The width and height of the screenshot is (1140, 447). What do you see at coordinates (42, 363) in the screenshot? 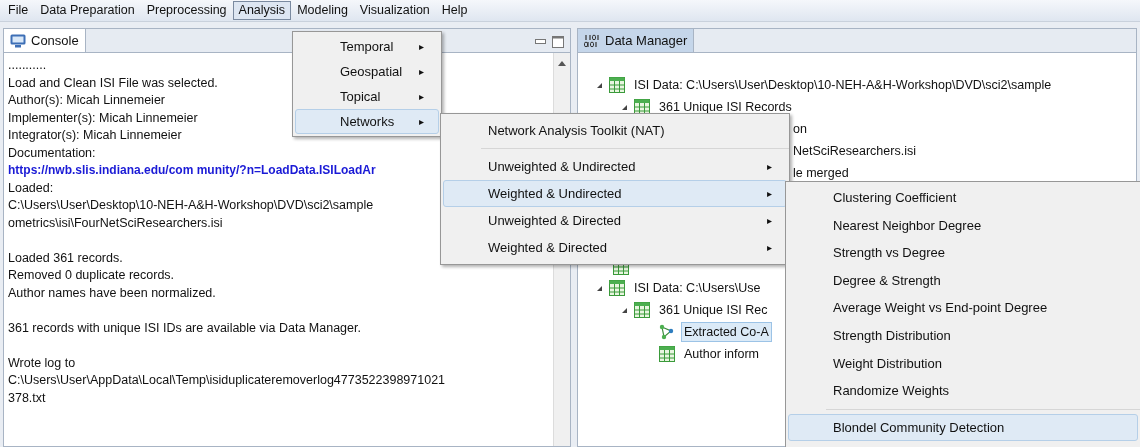
I see `console-line: Wrote log to` at bounding box center [42, 363].